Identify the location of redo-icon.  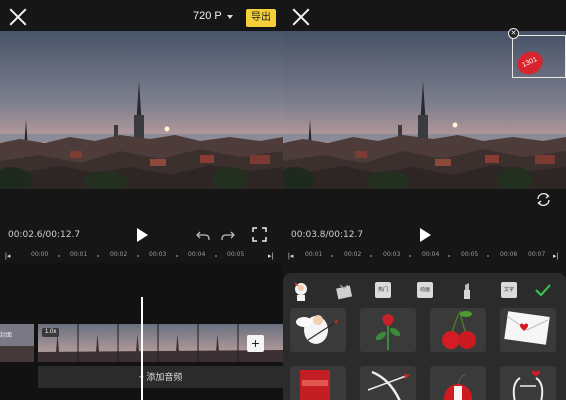
(228, 235).